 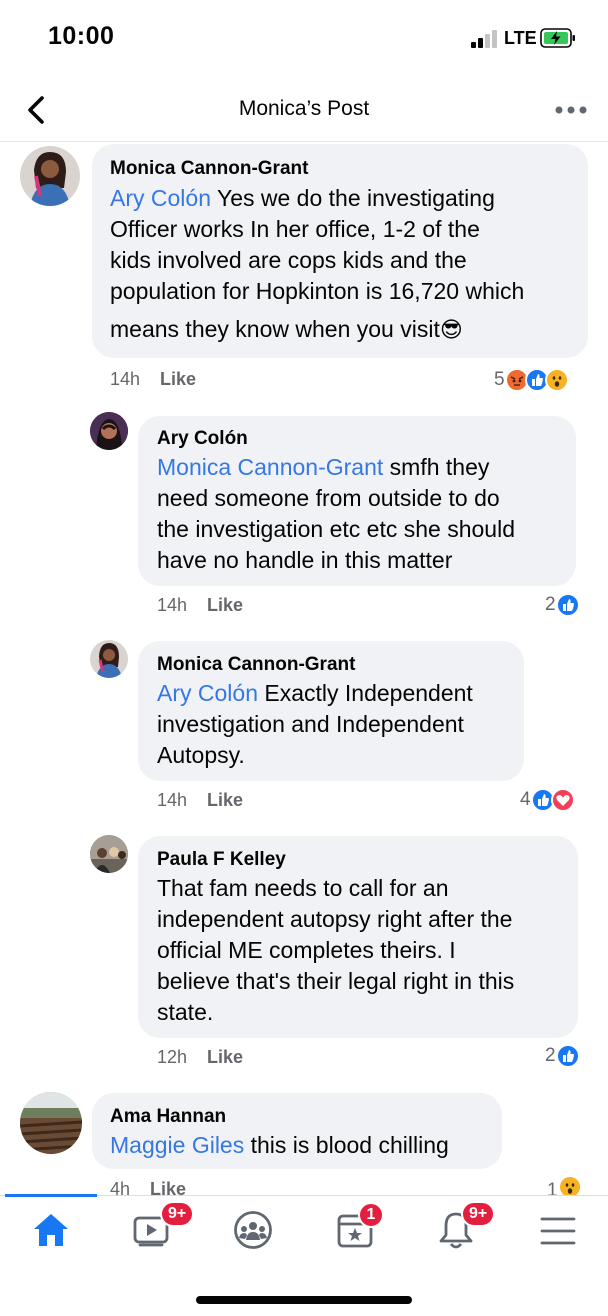 I want to click on comment-time: 12h, so click(x=172, y=1057).